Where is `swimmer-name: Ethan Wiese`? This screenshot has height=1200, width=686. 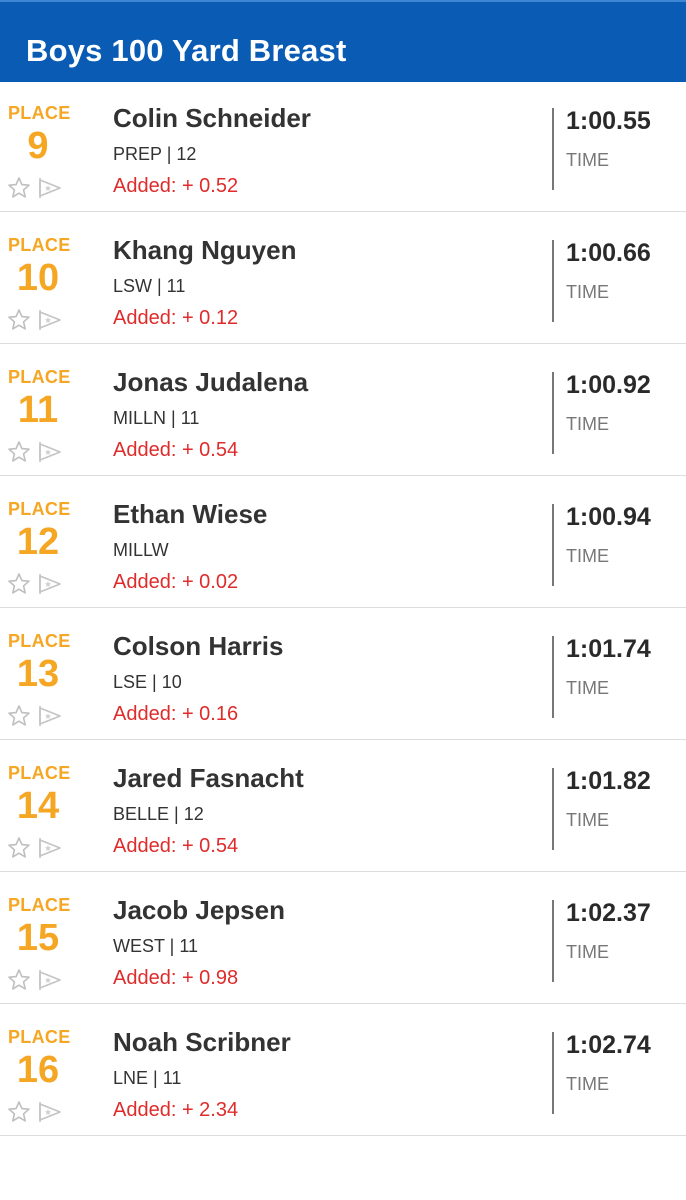
swimmer-name: Ethan Wiese is located at coordinates (190, 514).